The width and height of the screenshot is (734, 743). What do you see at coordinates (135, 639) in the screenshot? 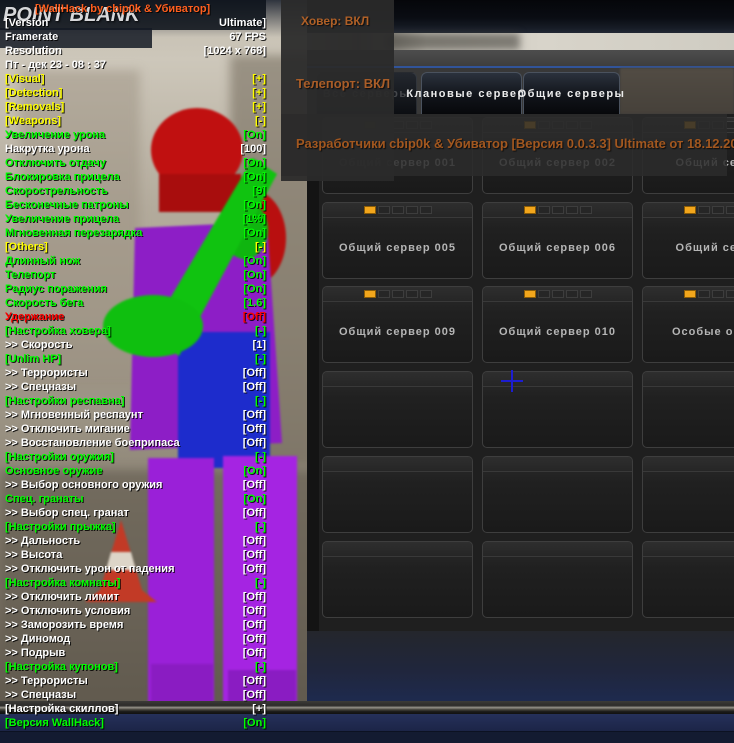
I see `cheat-menu-row: >> Диномод [Off]` at bounding box center [135, 639].